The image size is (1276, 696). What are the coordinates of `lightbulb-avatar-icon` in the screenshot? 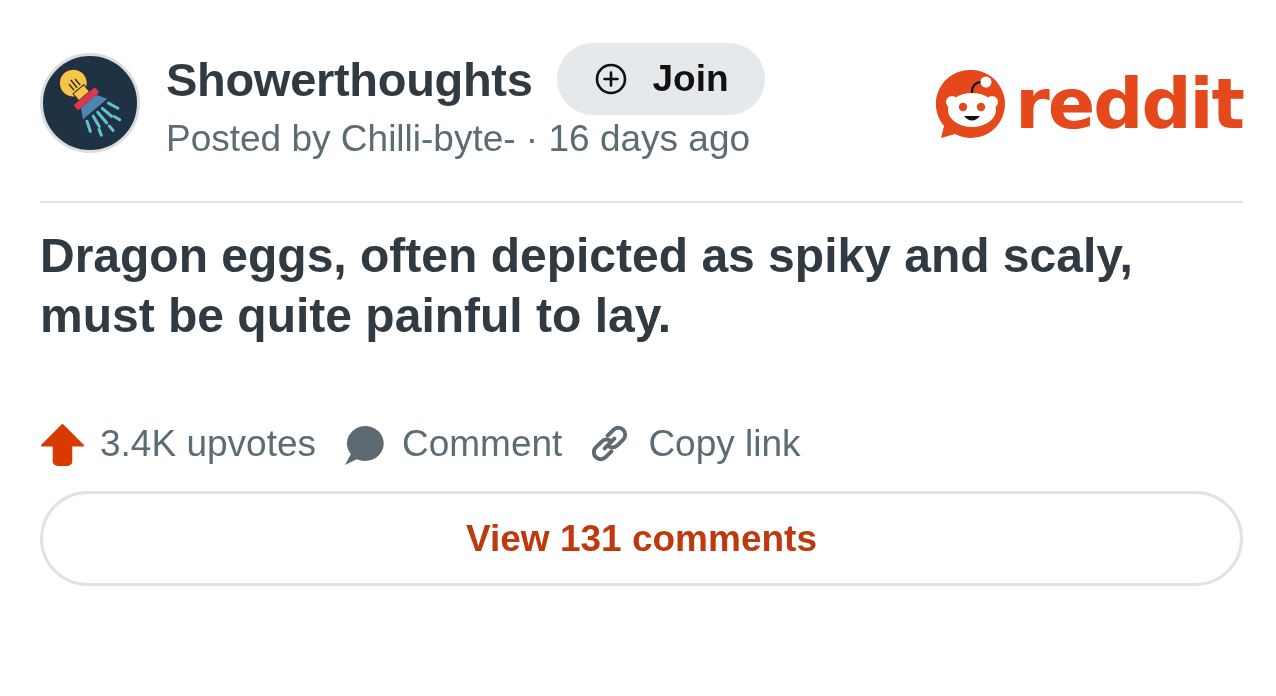 It's located at (90, 103).